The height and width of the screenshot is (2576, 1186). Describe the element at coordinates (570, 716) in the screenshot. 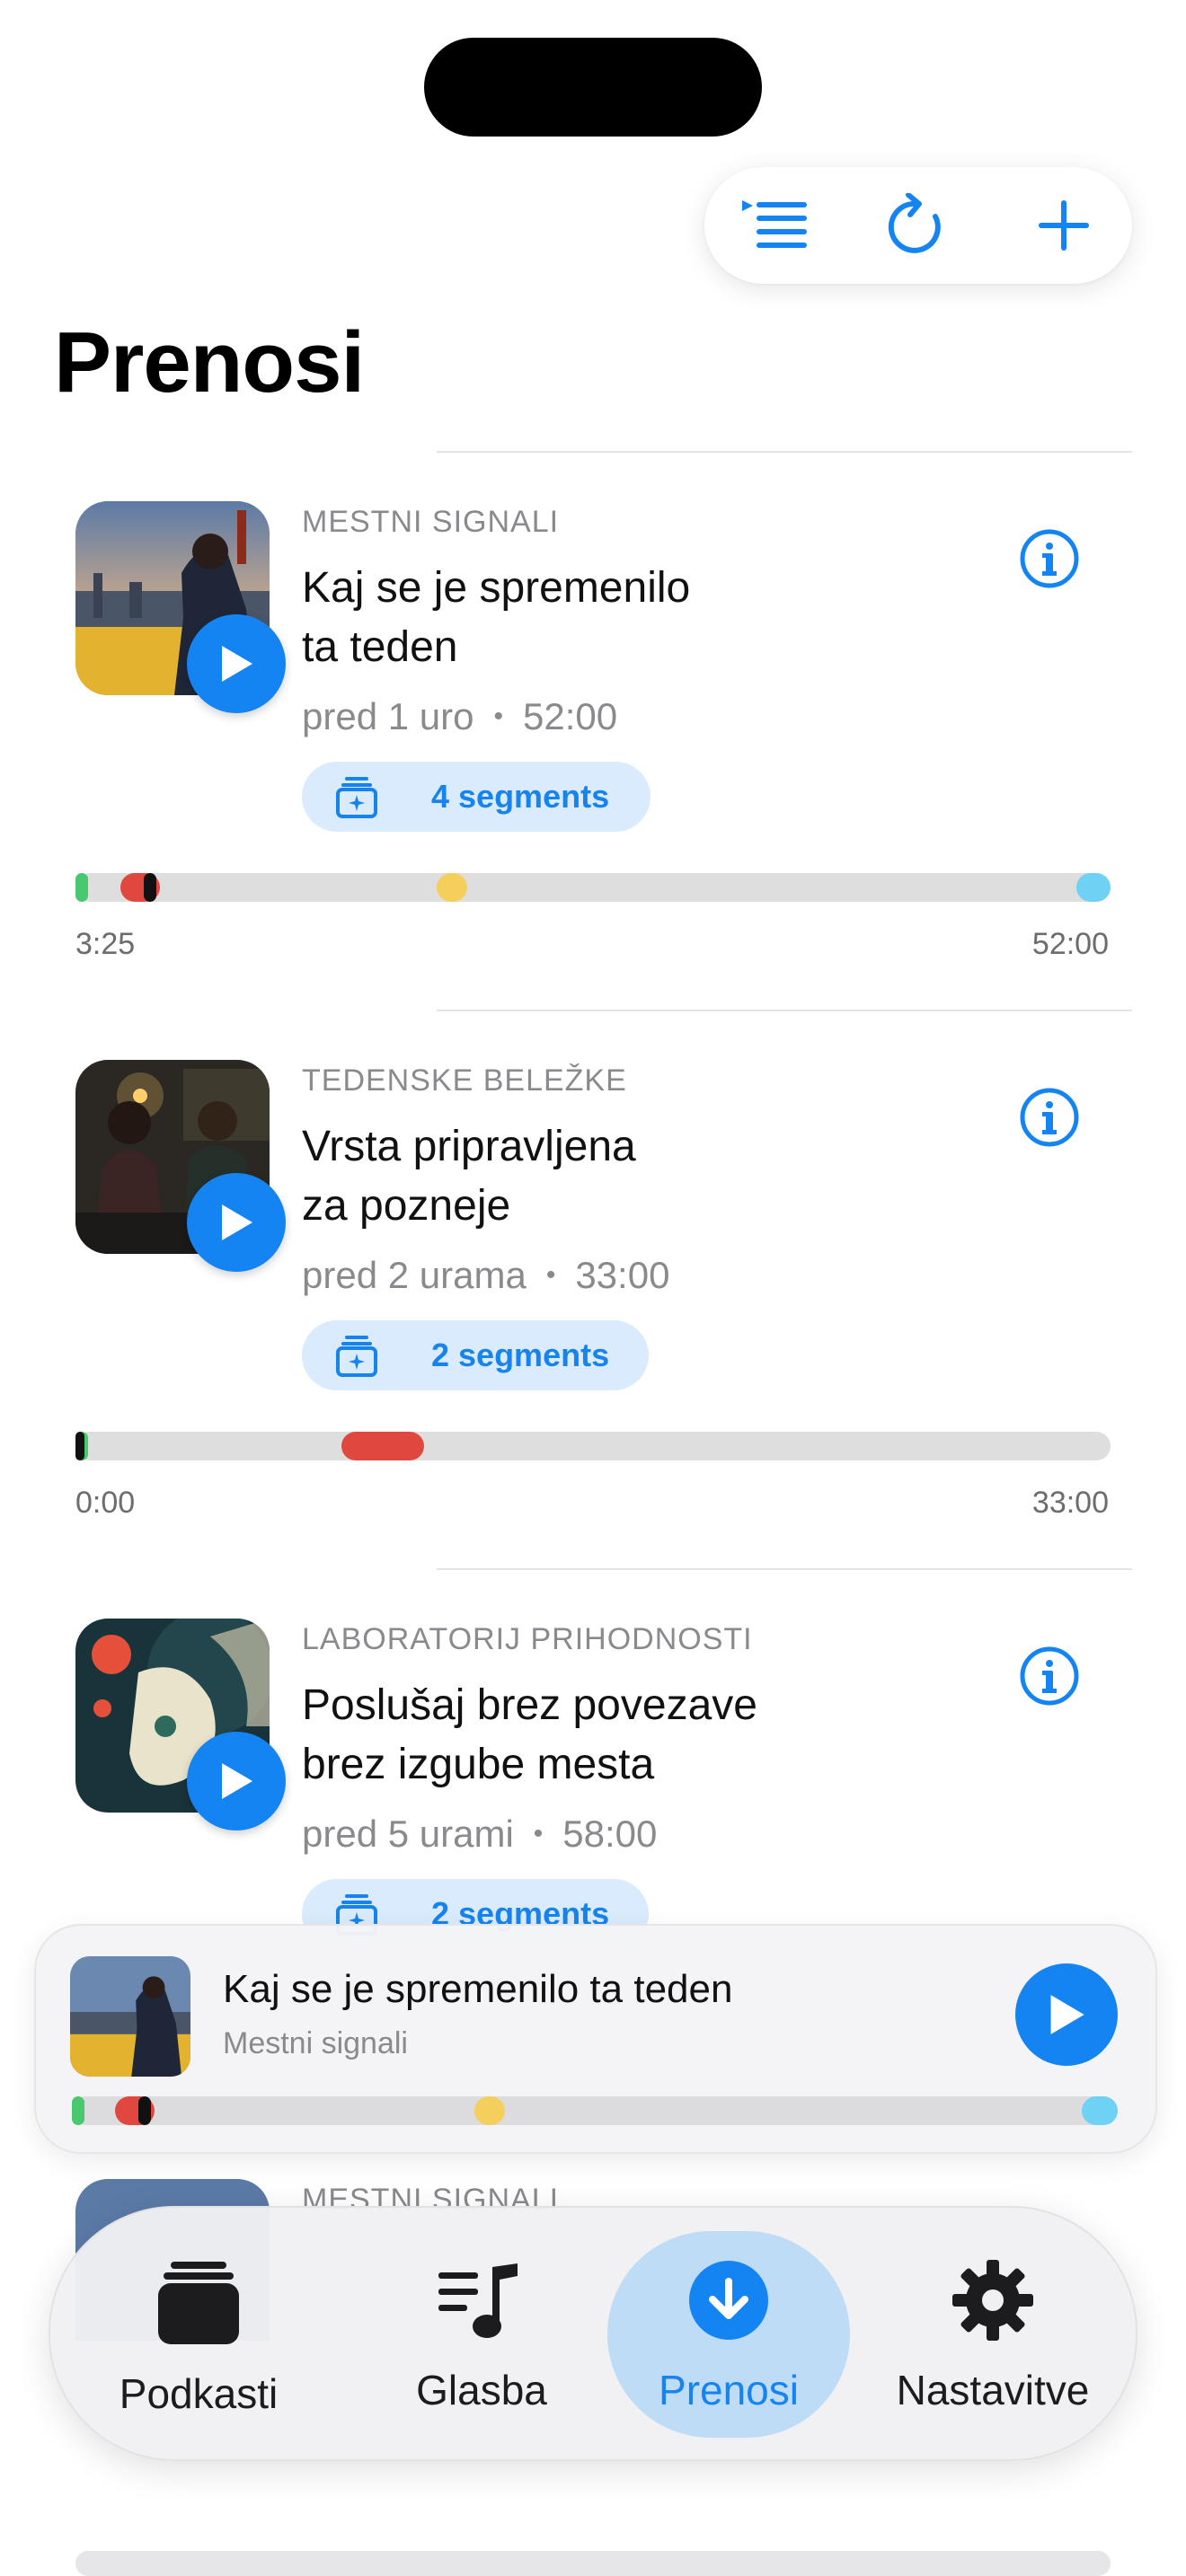

I see `episode-duration: 52:00` at that location.